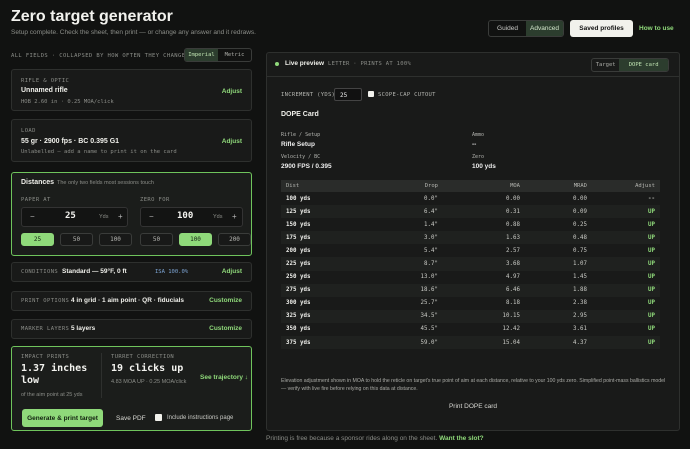 This screenshot has width=690, height=449. What do you see at coordinates (484, 290) in the screenshot?
I see `moa-cell: 6.46` at bounding box center [484, 290].